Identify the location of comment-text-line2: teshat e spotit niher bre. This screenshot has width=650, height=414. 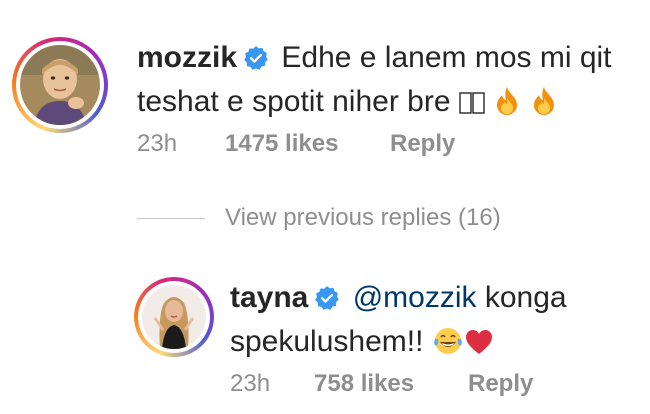
(294, 101).